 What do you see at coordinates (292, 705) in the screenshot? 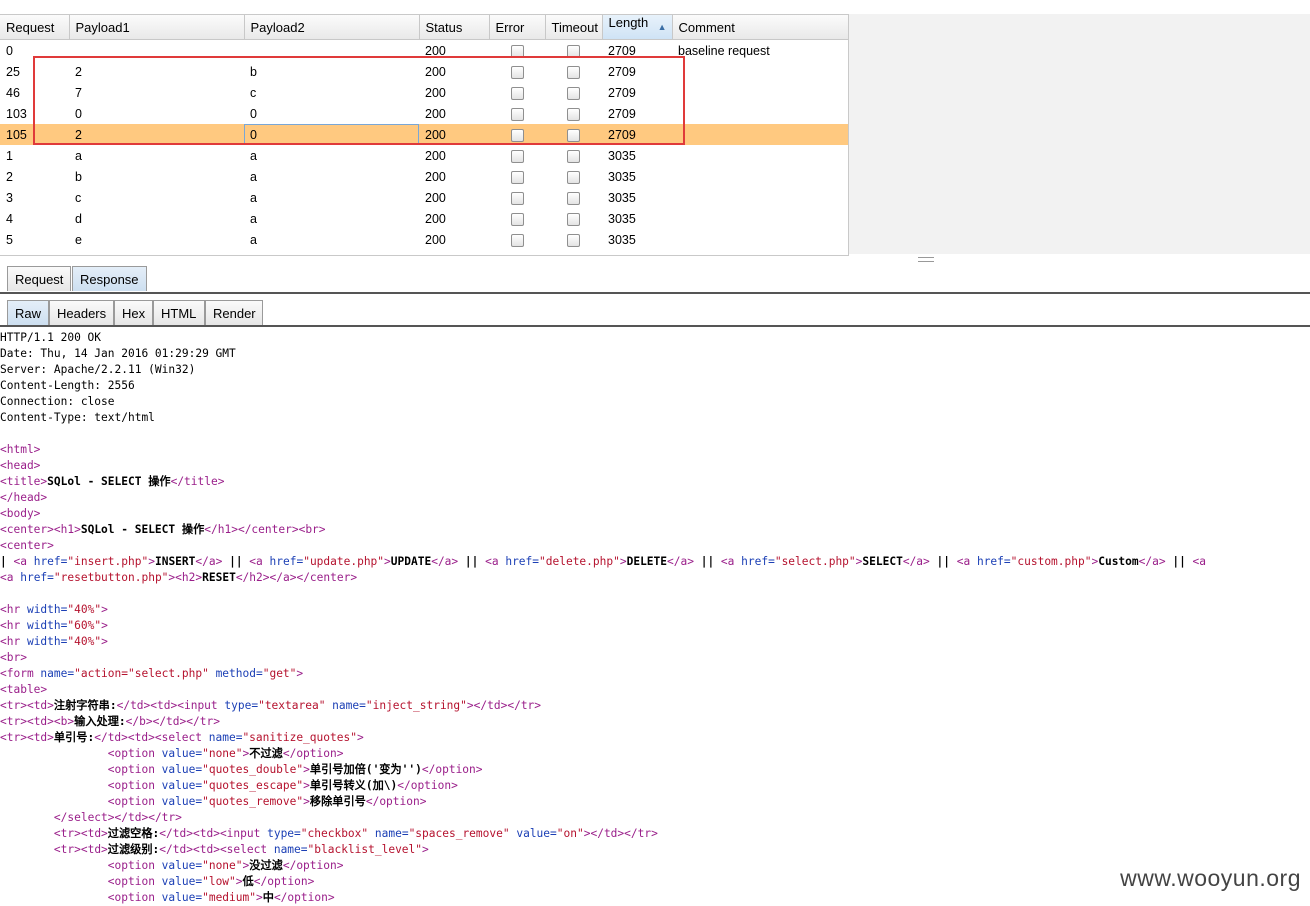
I see `html-value-token: "textarea"` at bounding box center [292, 705].